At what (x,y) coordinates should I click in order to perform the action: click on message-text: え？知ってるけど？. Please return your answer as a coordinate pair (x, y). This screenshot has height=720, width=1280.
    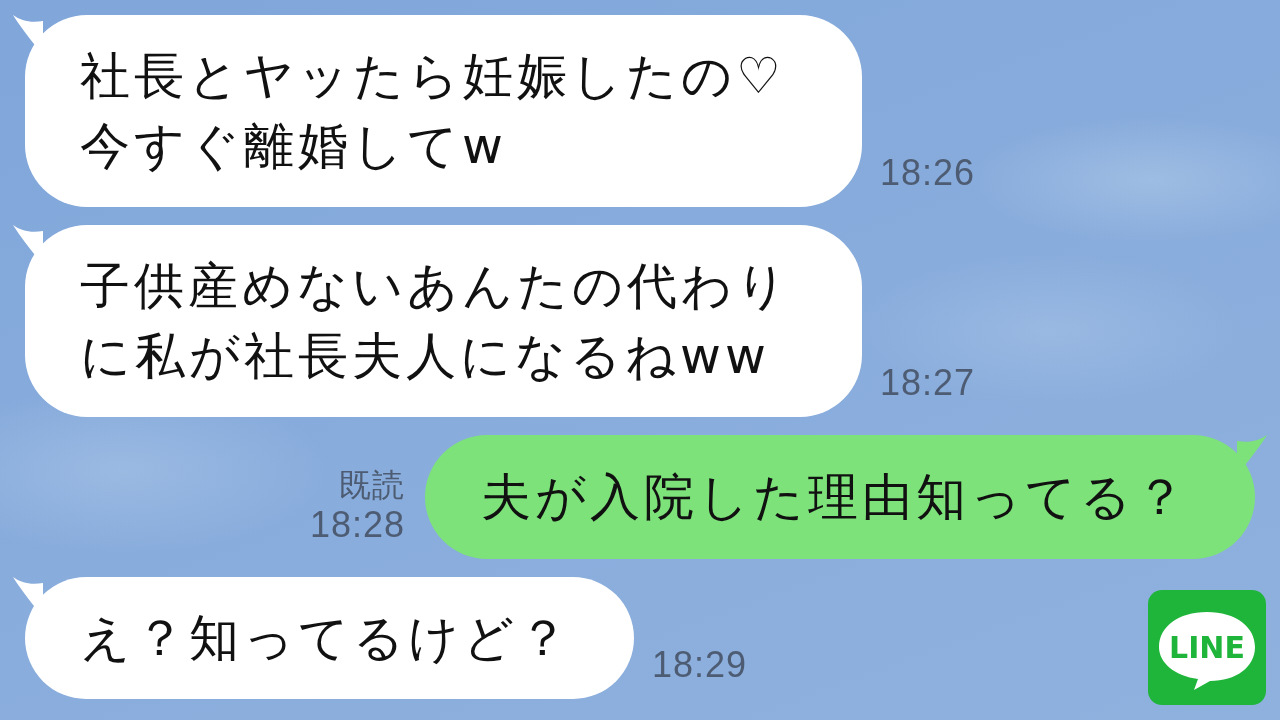
    Looking at the image, I should click on (326, 638).